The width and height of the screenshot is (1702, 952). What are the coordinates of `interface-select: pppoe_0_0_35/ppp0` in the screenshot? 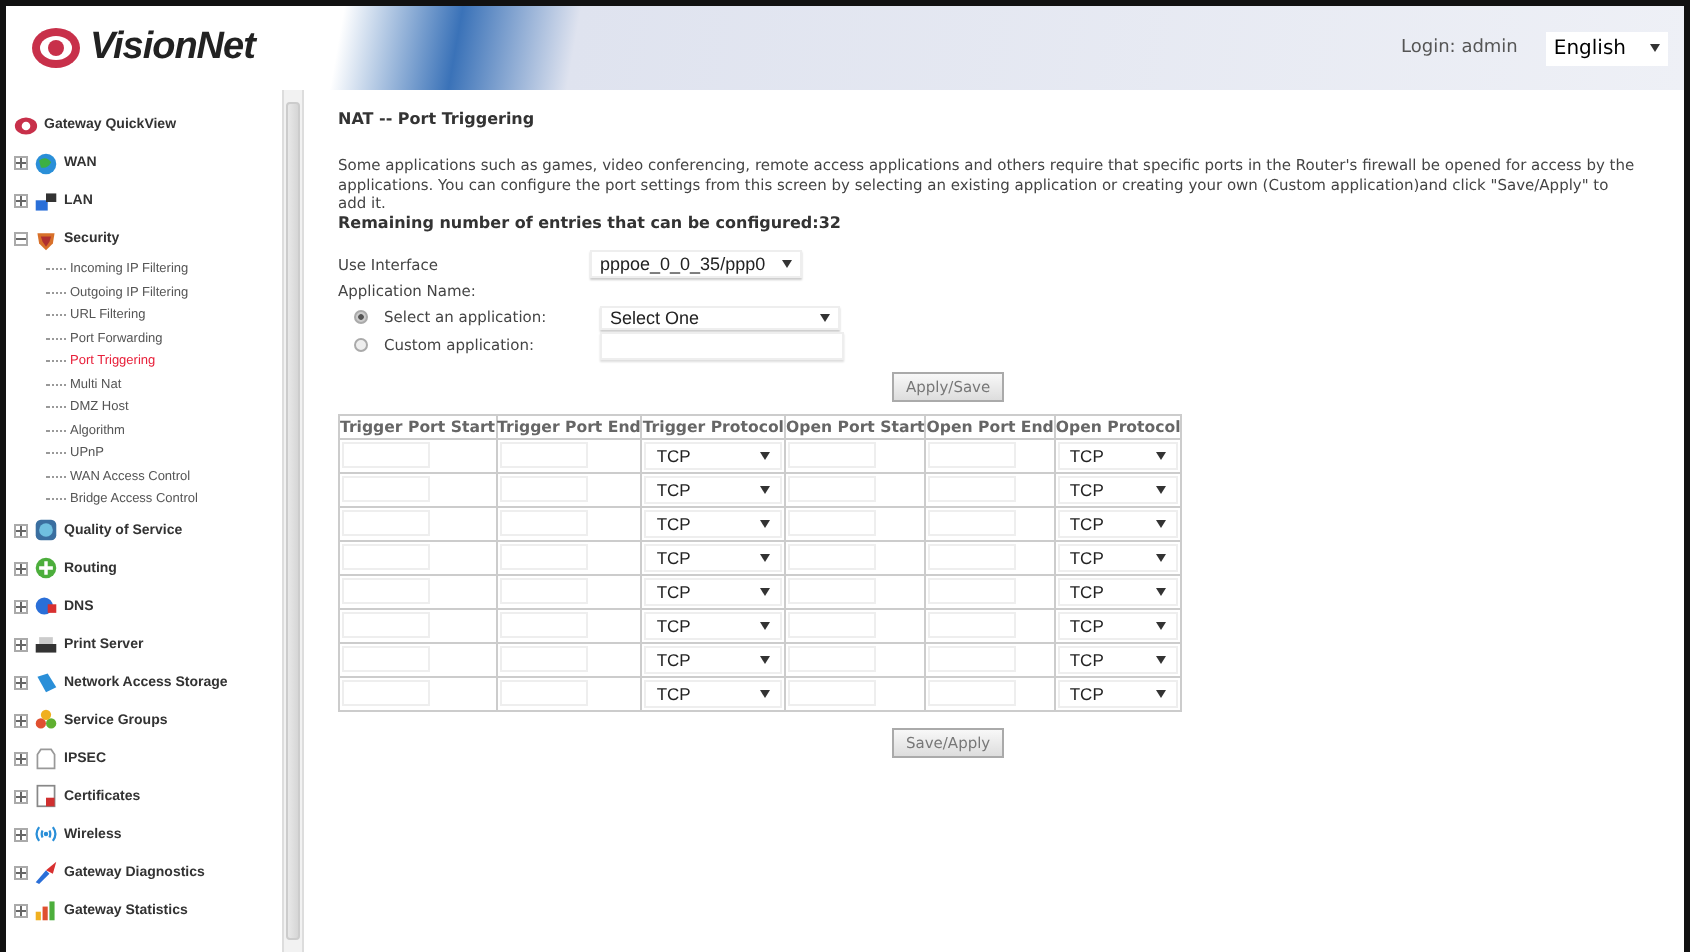 It's located at (696, 264).